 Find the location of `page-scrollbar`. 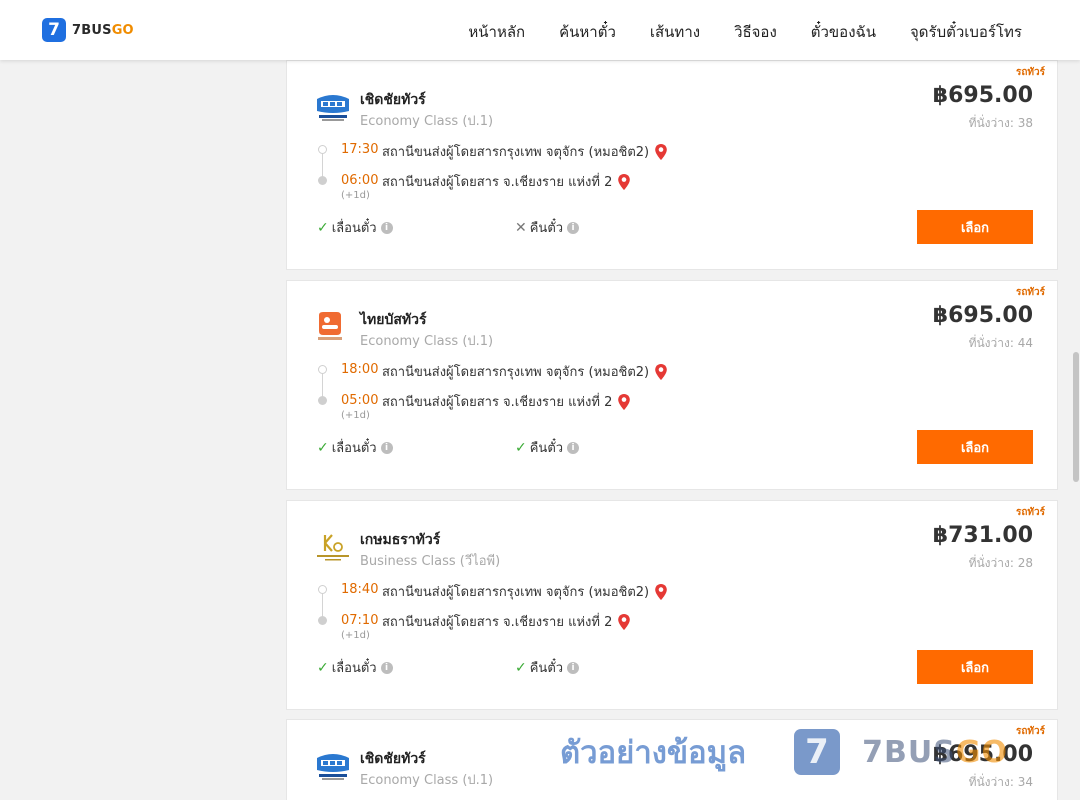

page-scrollbar is located at coordinates (1076, 430).